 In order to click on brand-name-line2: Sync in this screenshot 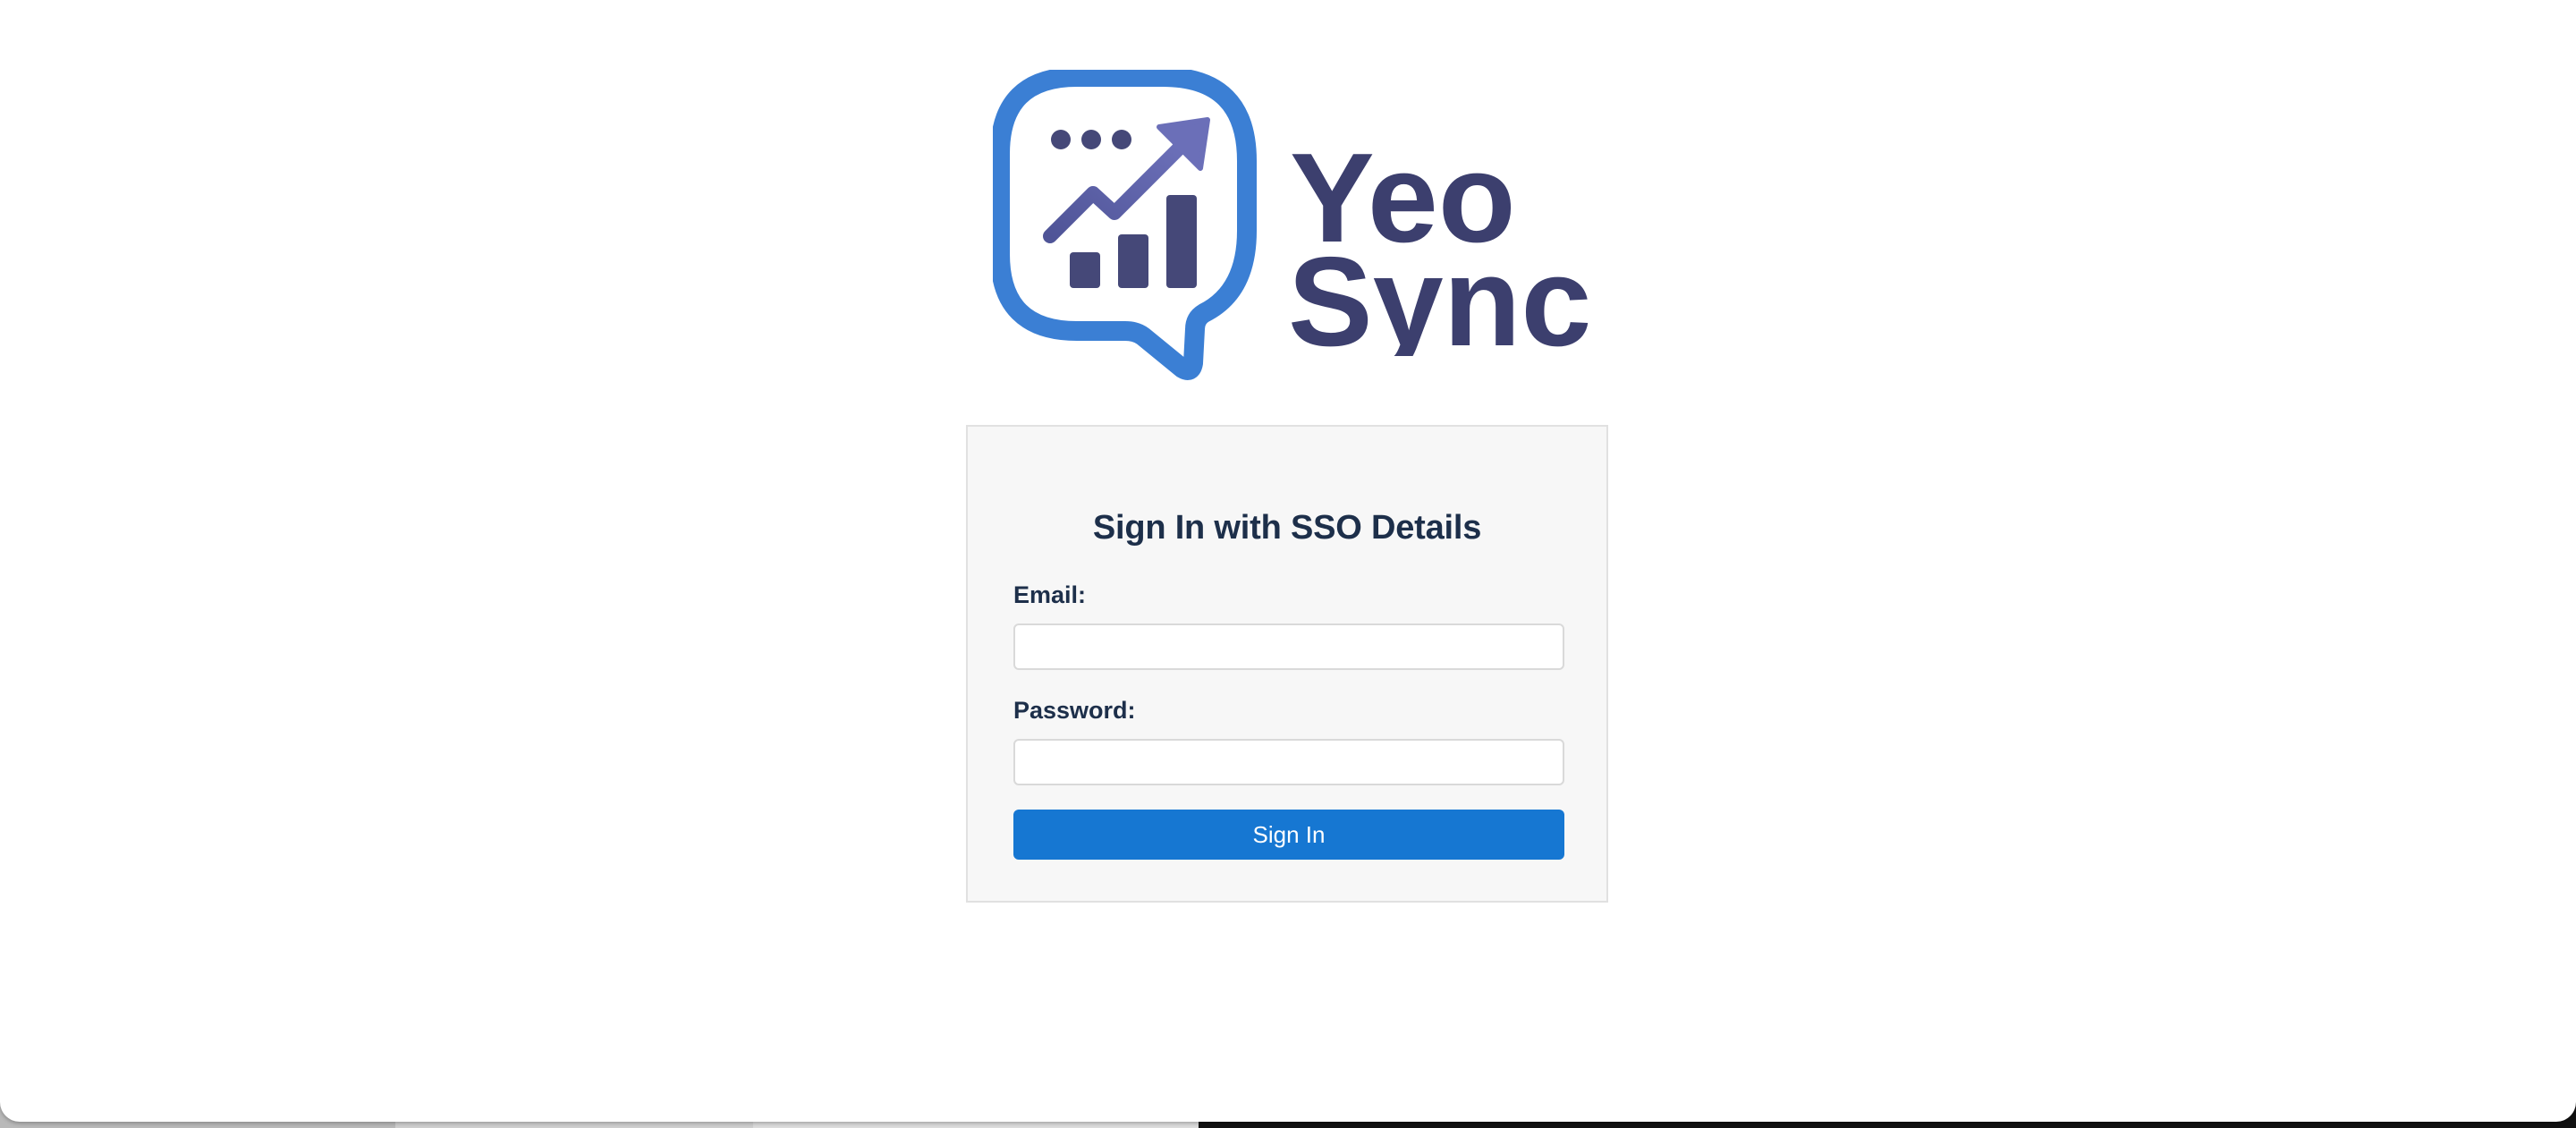, I will do `click(1439, 294)`.